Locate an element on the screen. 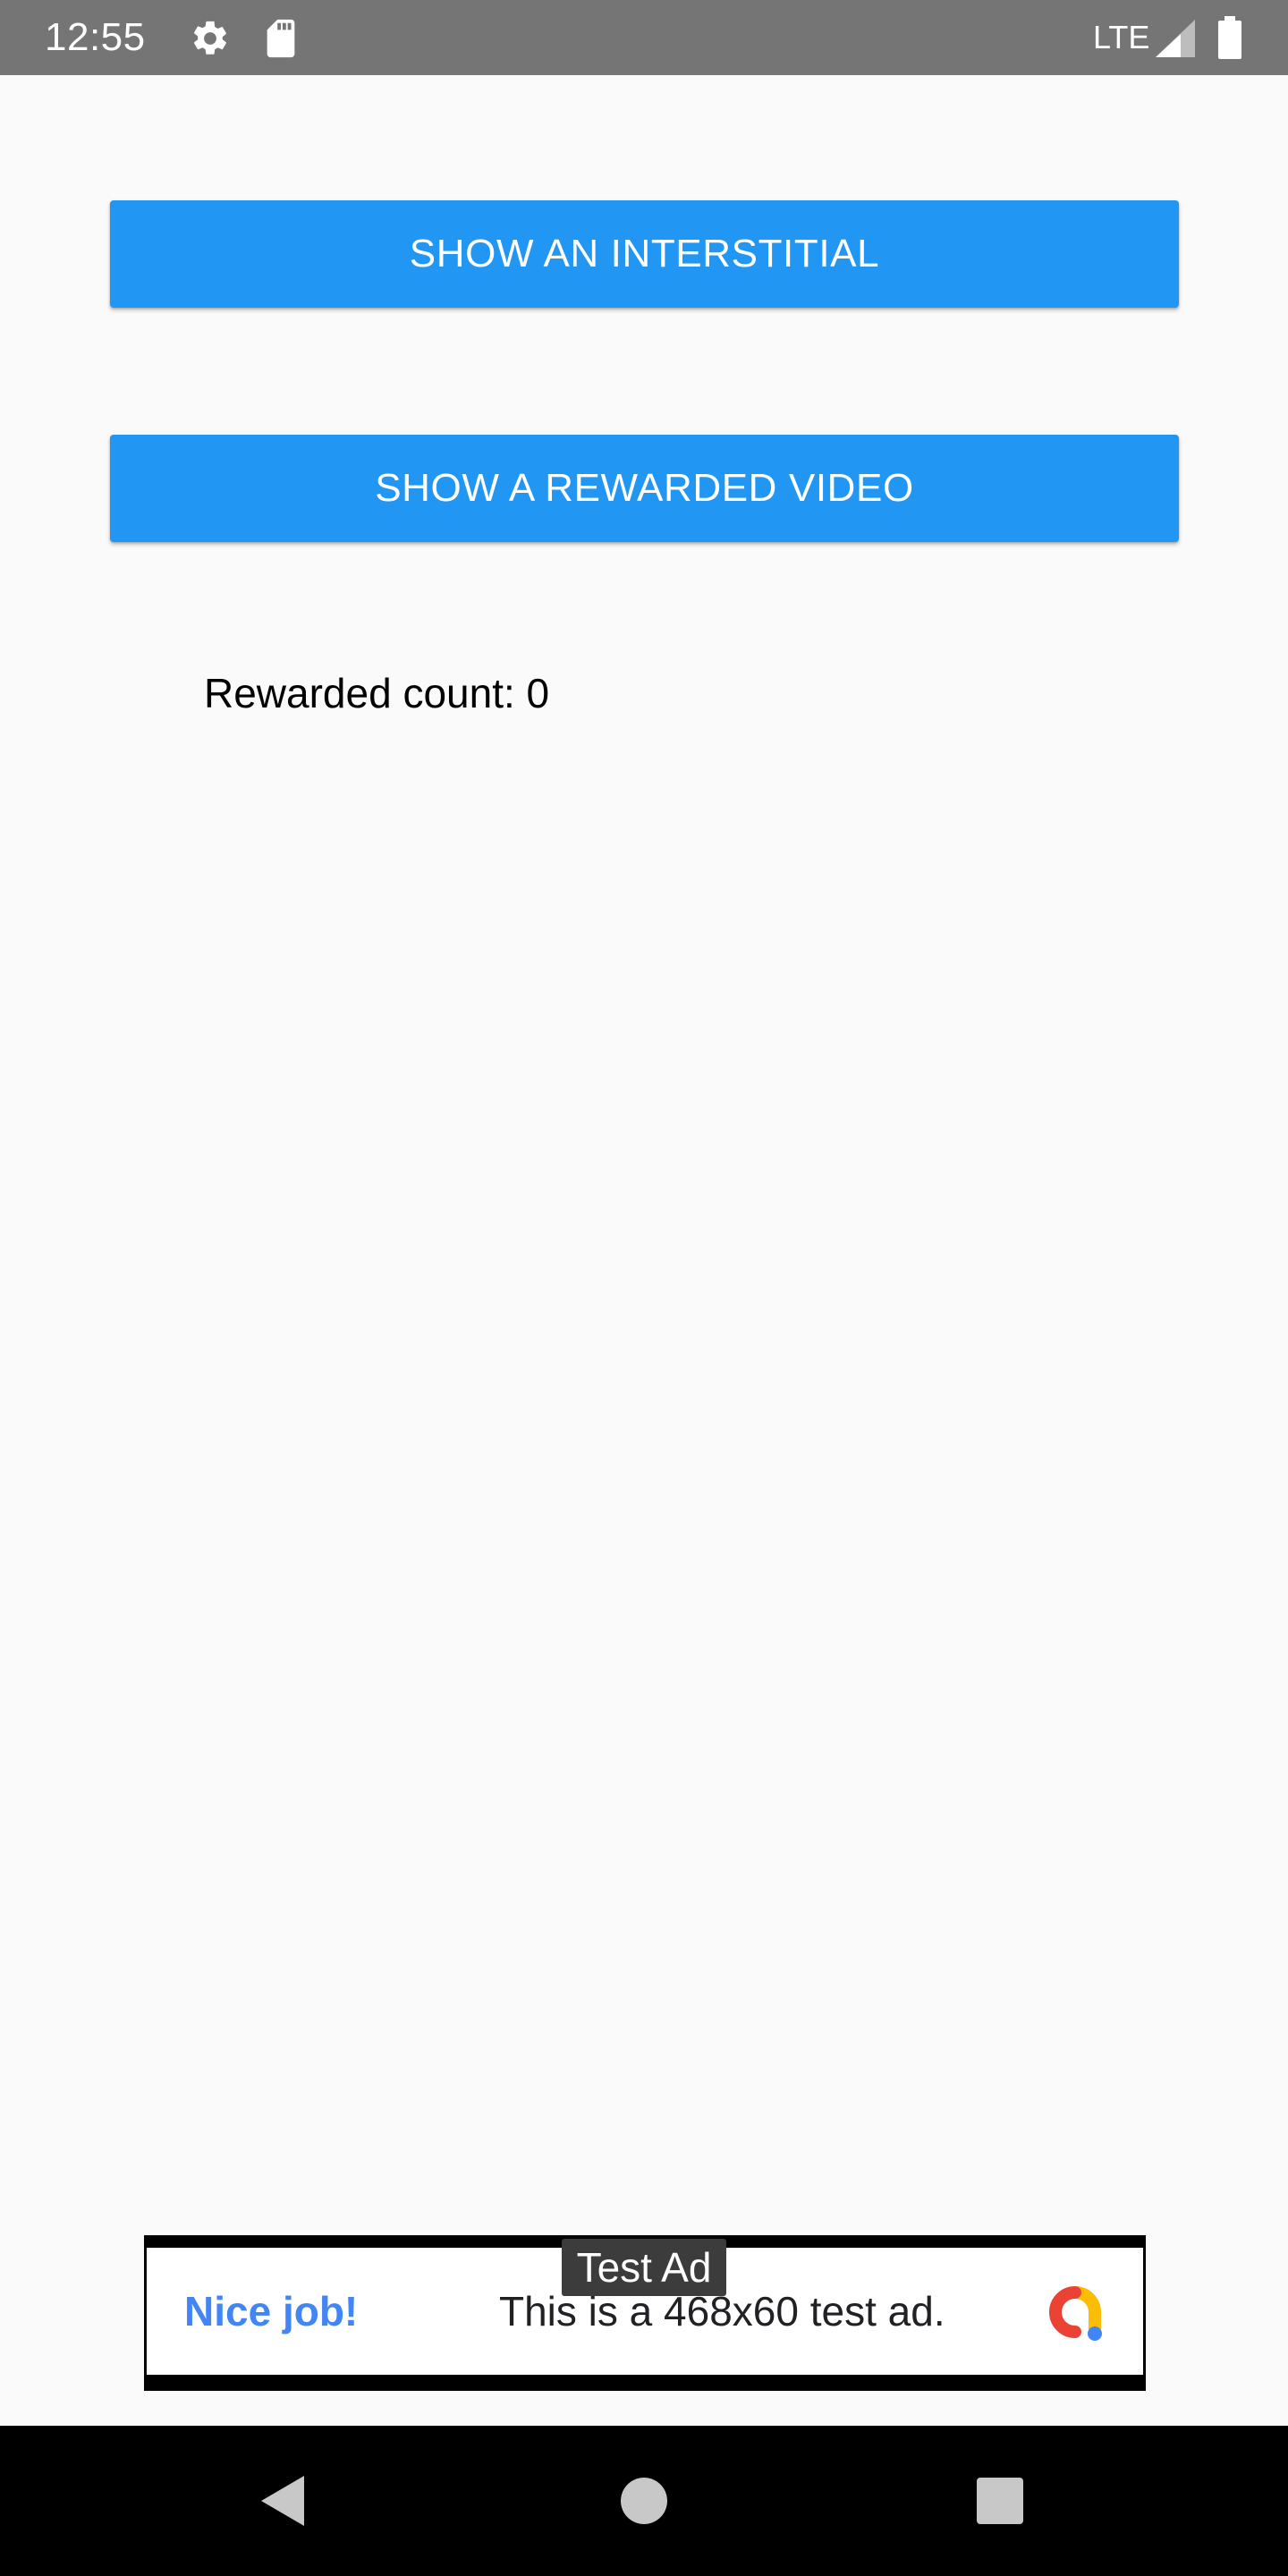 This screenshot has height=2576, width=1288. rewarded-count-label: Rewarded count: 0 is located at coordinates (377, 693).